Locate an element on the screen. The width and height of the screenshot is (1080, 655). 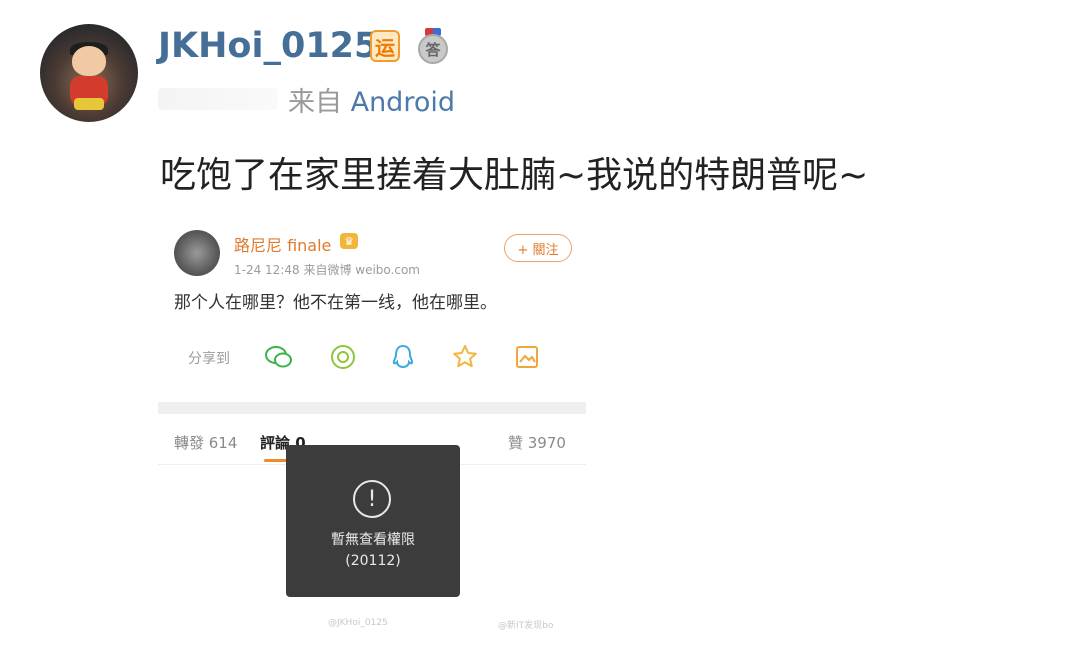
embedded-author-name: 路尼尼 finale is located at coordinates (283, 245).